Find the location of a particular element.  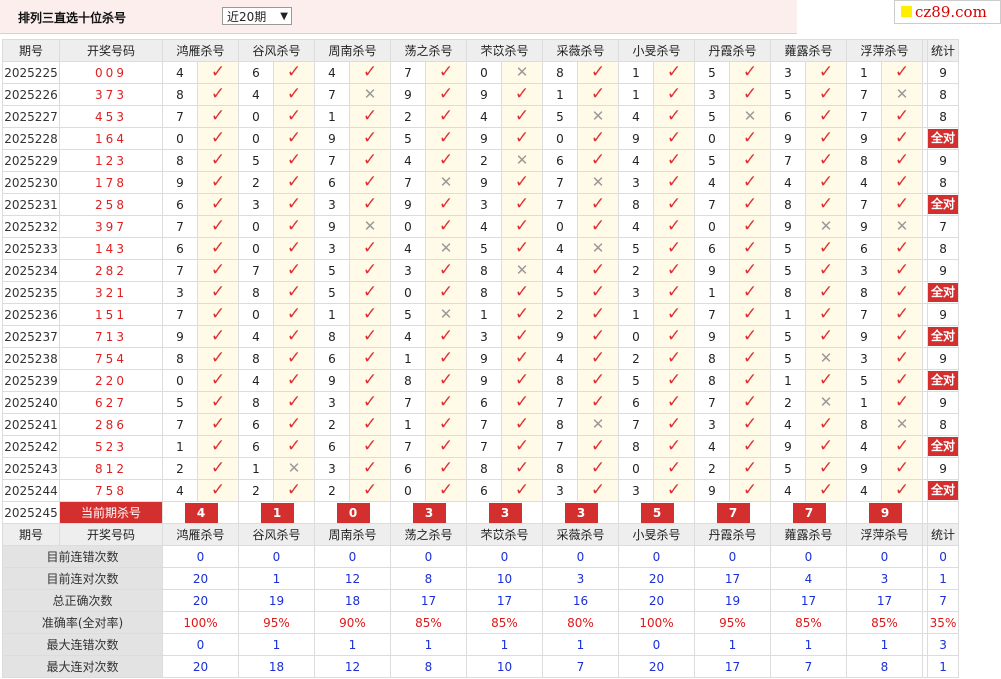

period-cell: 2025225 is located at coordinates (31, 72).